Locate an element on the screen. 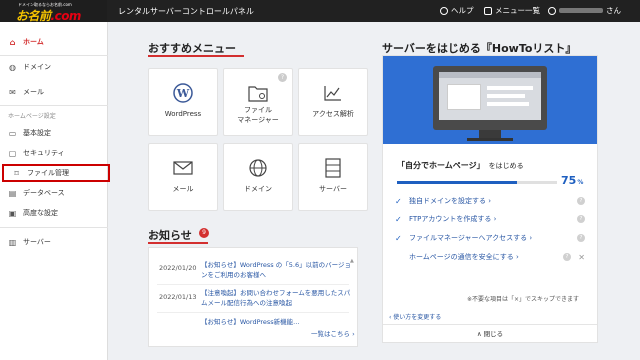 The image size is (640, 360). progress-unit: % is located at coordinates (580, 182).